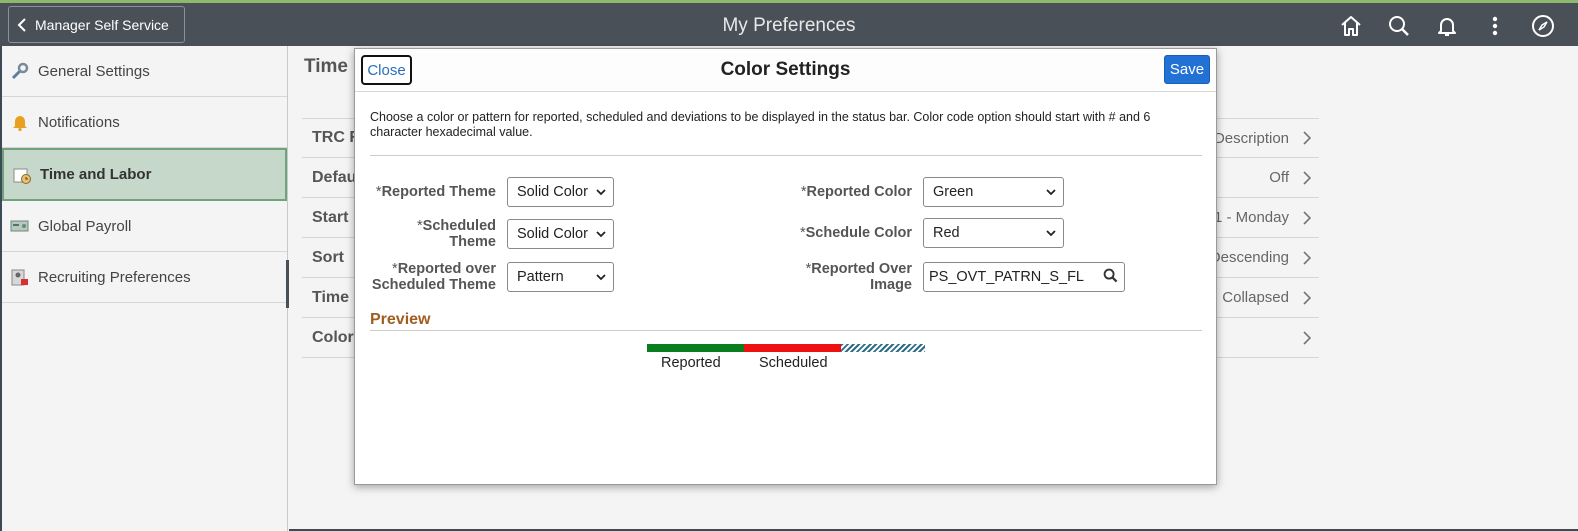 Image resolution: width=1578 pixels, height=531 pixels. I want to click on sidebar-item-time-and-labor: Time and Labor, so click(144, 174).